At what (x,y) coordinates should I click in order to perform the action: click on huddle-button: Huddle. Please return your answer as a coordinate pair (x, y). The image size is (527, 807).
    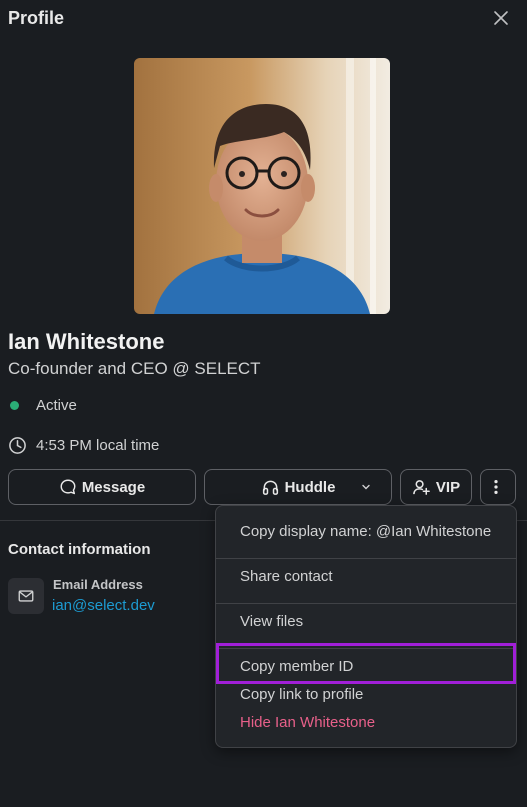
    Looking at the image, I should click on (298, 487).